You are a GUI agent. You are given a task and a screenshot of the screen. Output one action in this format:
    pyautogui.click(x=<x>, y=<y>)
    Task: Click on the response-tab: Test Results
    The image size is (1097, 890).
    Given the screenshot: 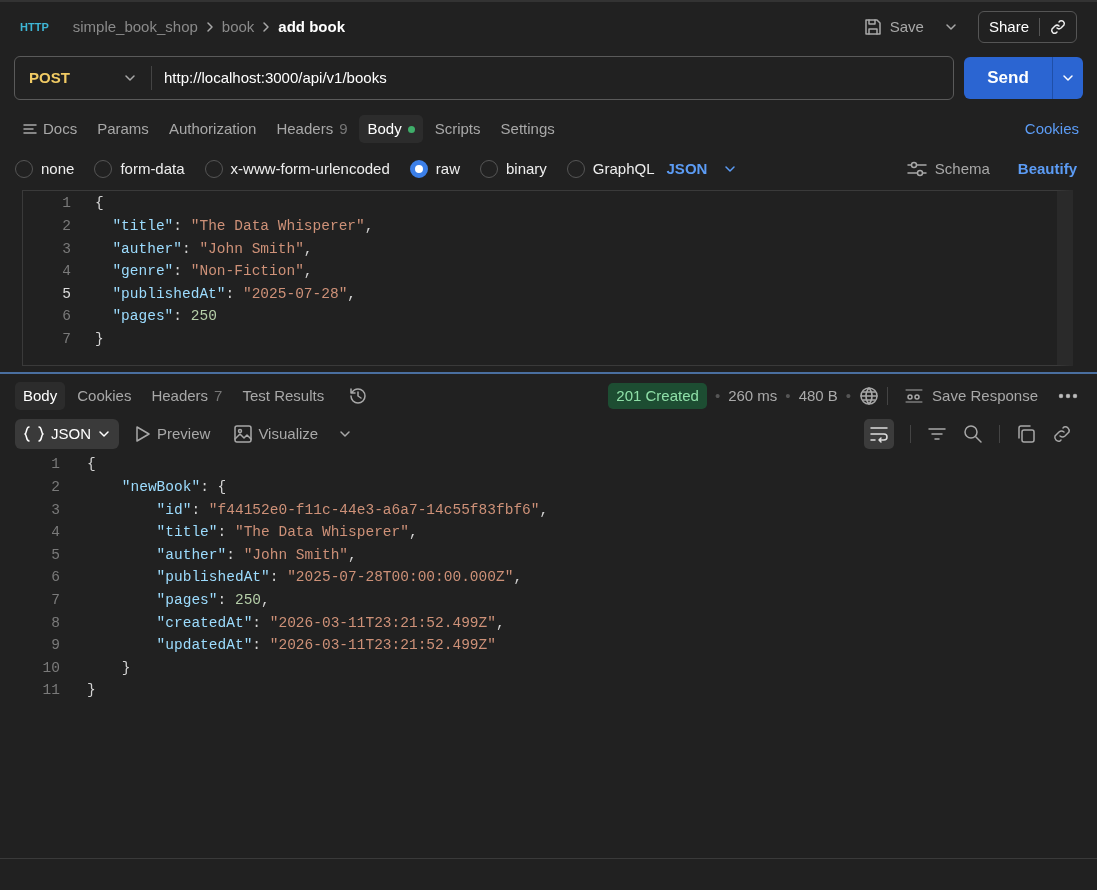 What is the action you would take?
    pyautogui.click(x=283, y=396)
    